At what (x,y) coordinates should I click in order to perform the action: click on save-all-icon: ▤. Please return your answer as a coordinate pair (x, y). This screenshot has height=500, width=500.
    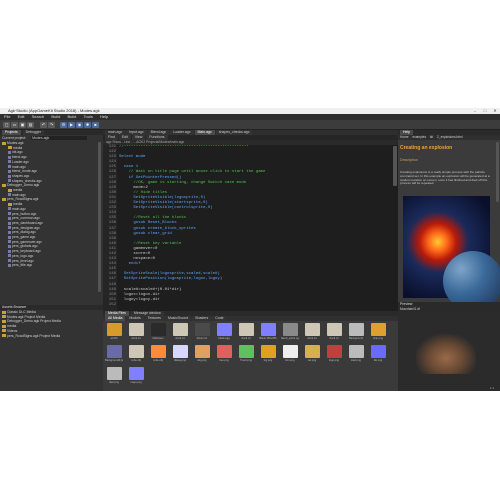
    Looking at the image, I should click on (30, 125).